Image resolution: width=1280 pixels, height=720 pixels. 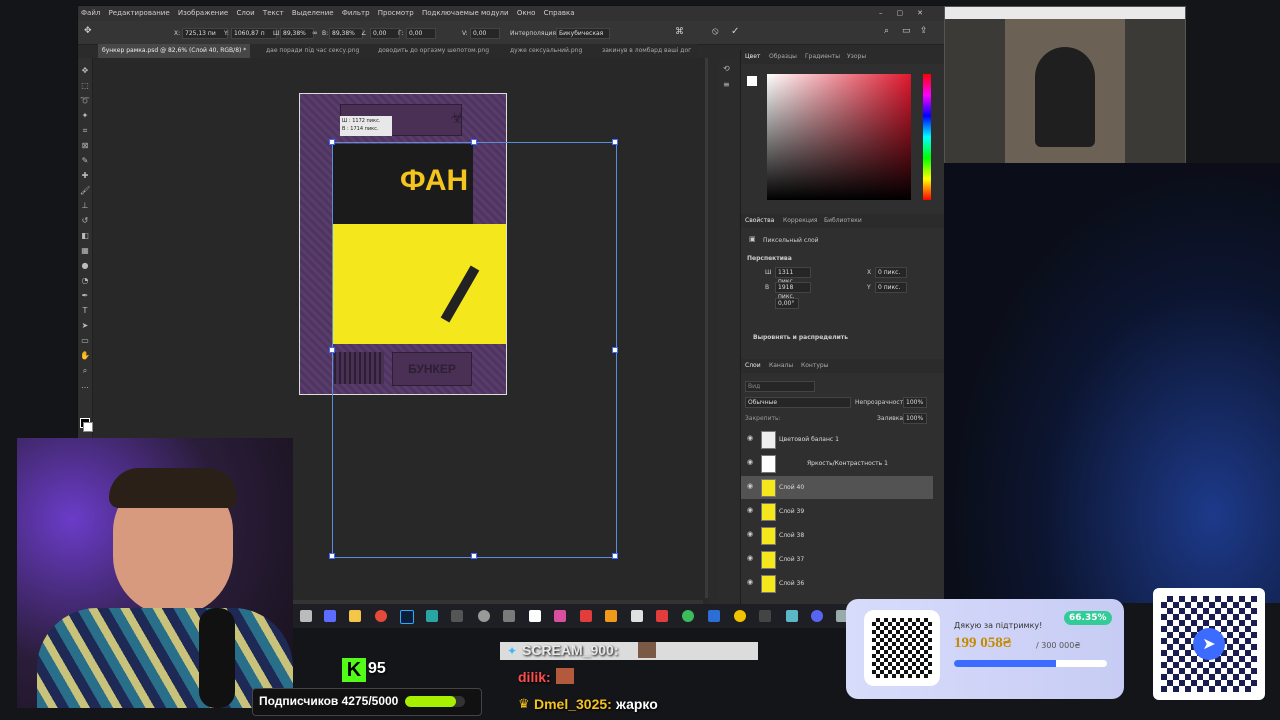 What do you see at coordinates (646, 51) in the screenshot?
I see `tab-doc-5: закинув в ломбард вашi дог` at bounding box center [646, 51].